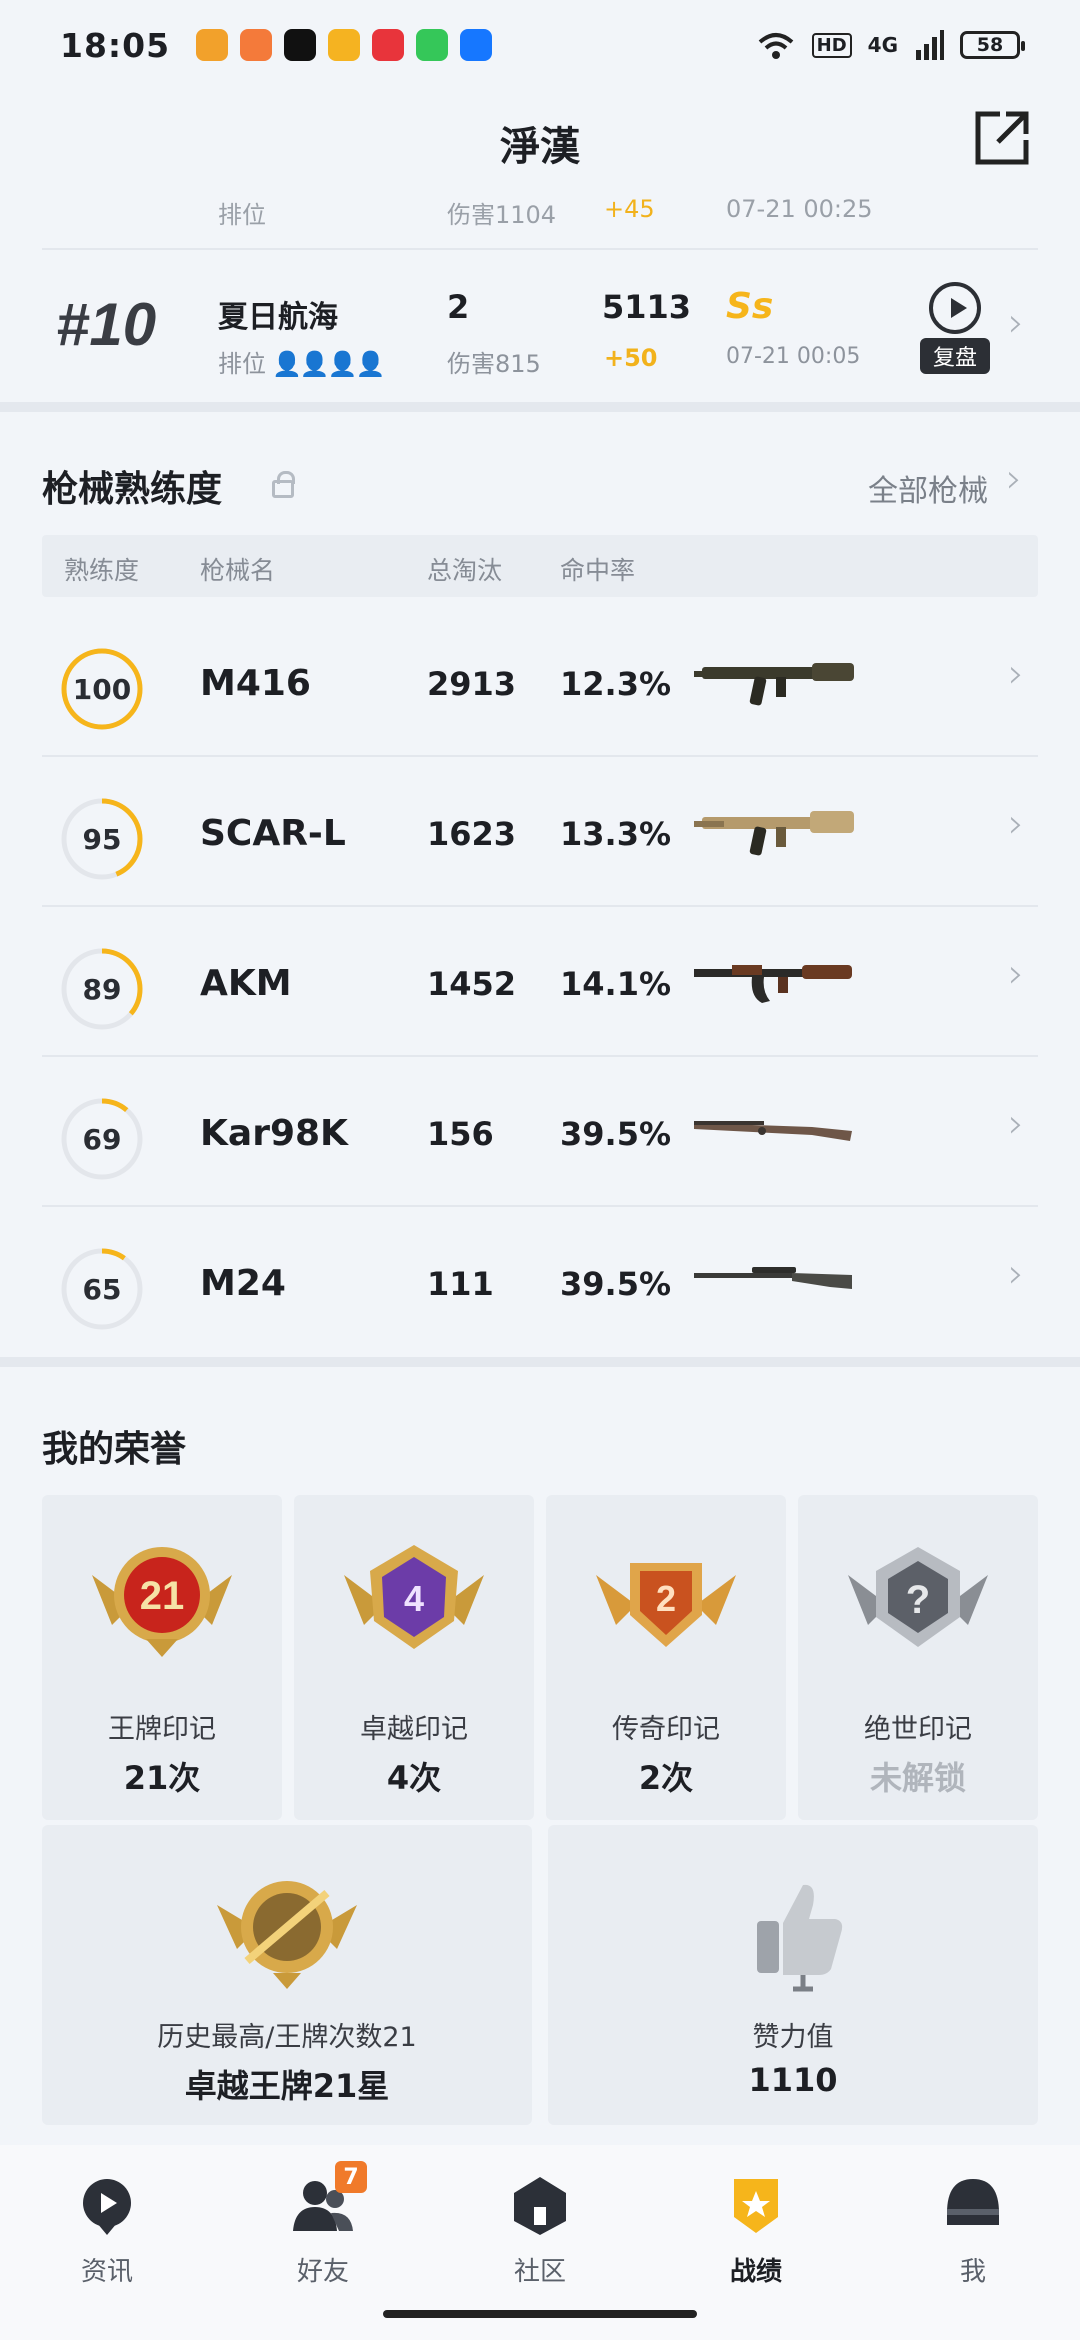  I want to click on wifi-icon, so click(775, 46).